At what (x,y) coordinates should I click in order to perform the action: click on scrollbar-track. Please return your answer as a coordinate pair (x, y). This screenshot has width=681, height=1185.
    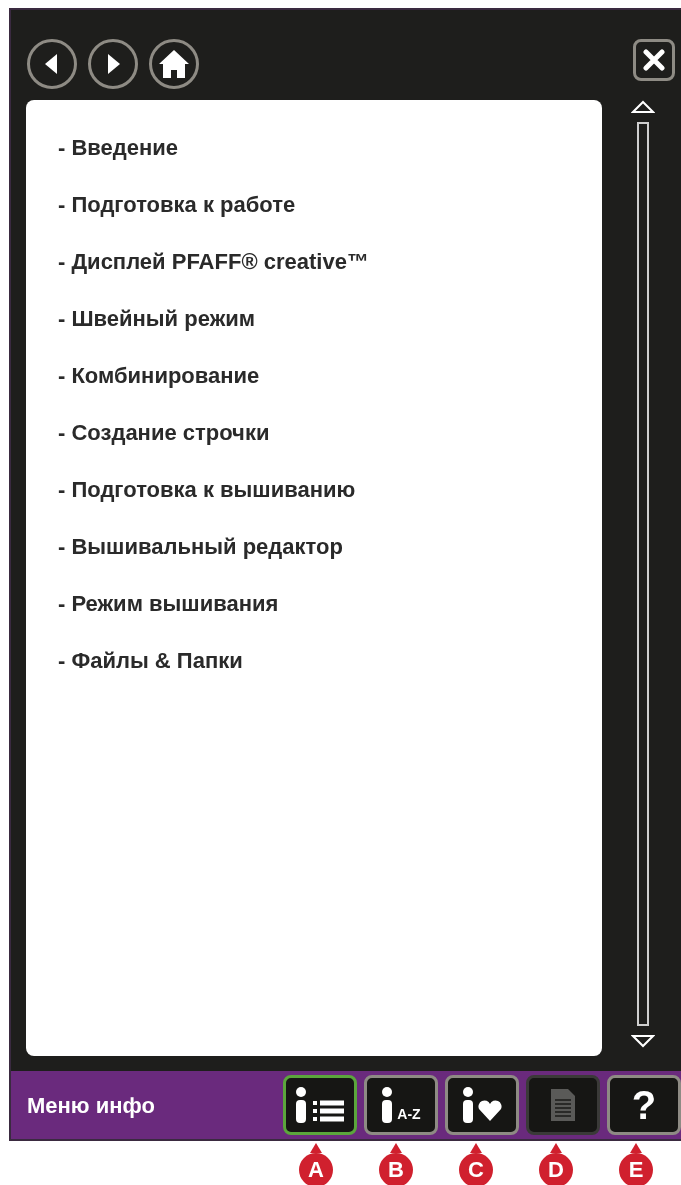
    Looking at the image, I should click on (643, 574).